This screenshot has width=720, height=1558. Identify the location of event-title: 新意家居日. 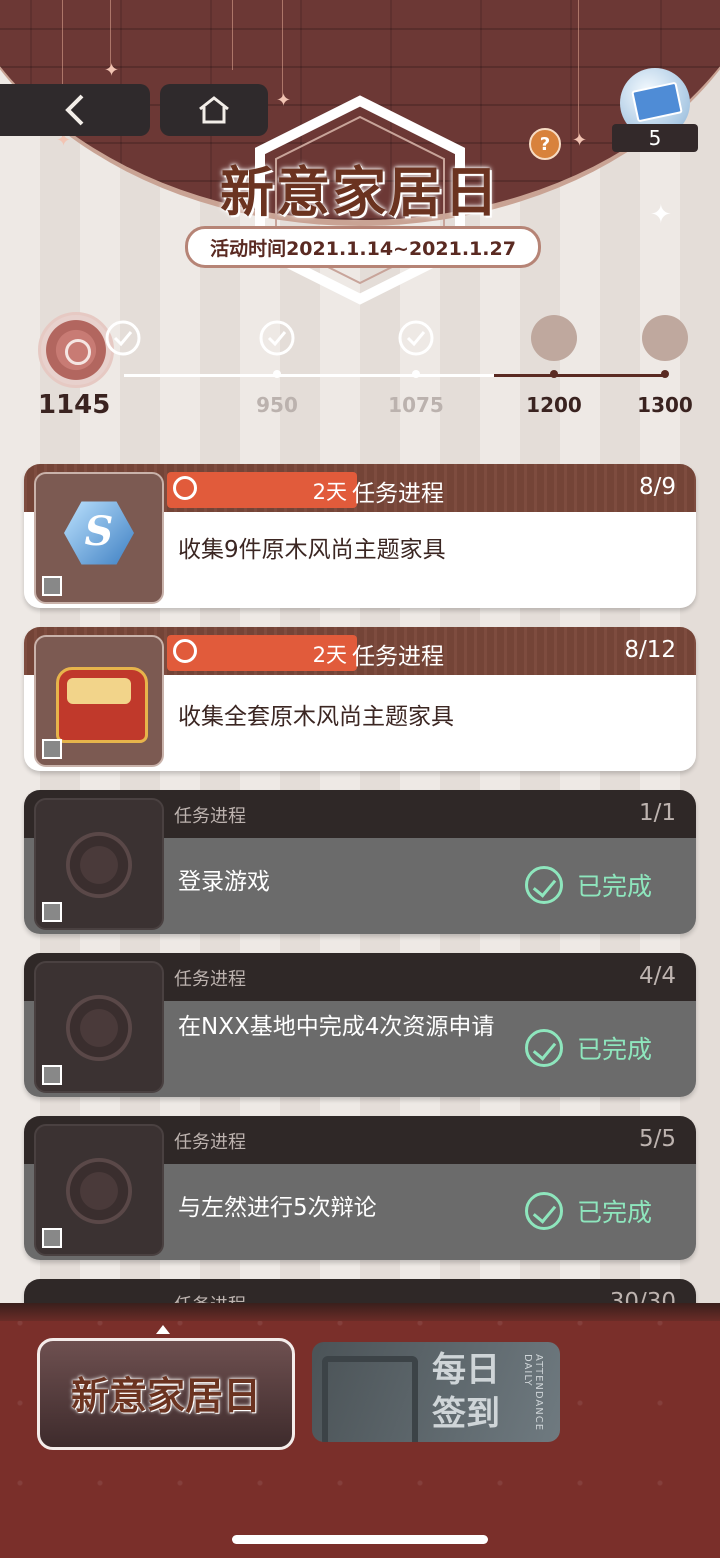
(360, 192).